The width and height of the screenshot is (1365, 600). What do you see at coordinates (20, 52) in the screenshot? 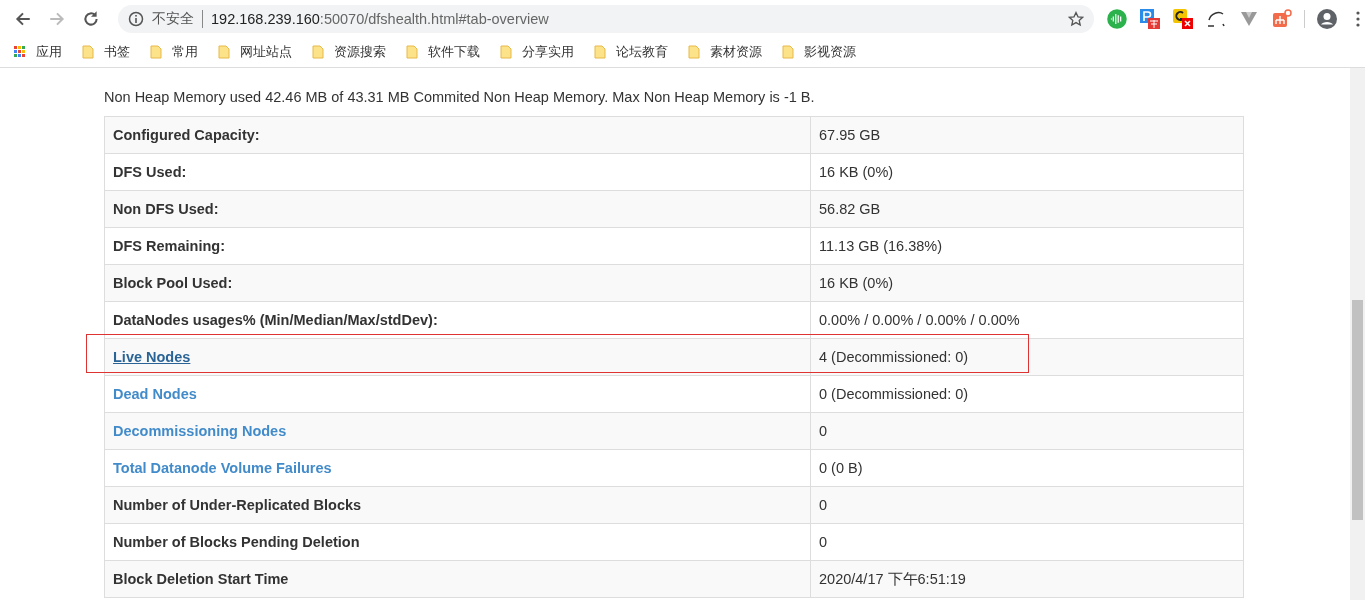
I see `apps-icon` at bounding box center [20, 52].